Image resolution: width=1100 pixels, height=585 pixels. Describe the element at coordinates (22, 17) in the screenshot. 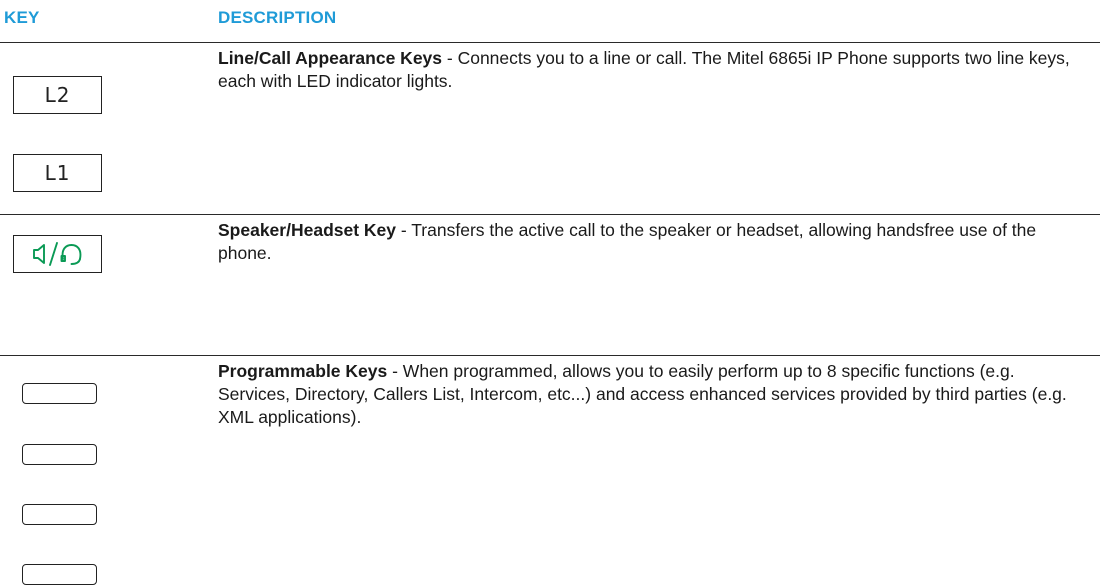

I see `column-header-key: KEY` at that location.